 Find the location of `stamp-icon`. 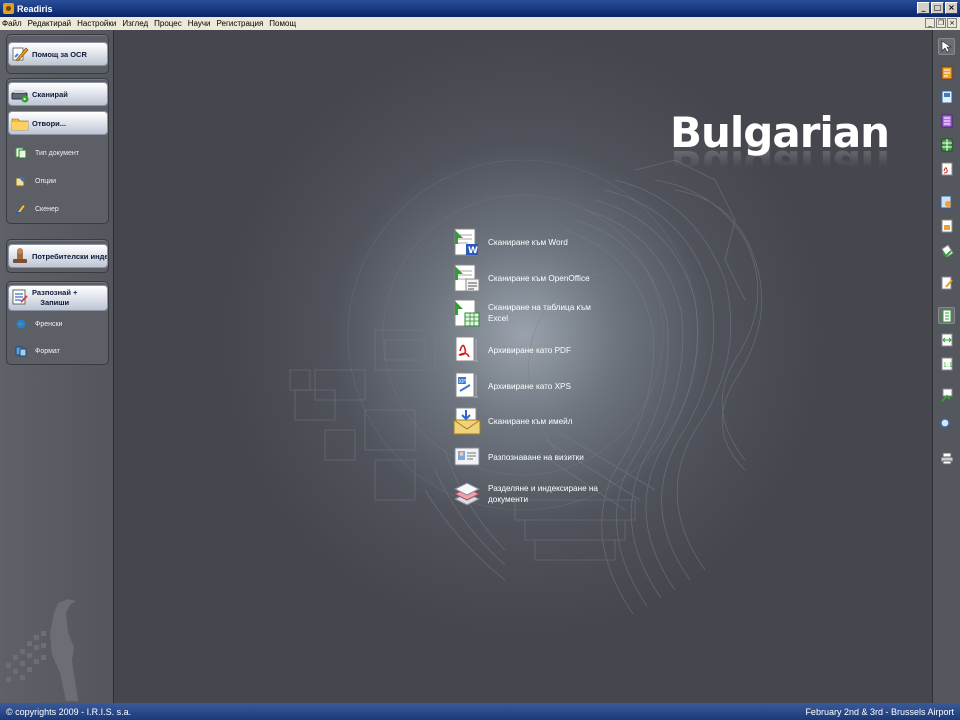

stamp-icon is located at coordinates (20, 255).